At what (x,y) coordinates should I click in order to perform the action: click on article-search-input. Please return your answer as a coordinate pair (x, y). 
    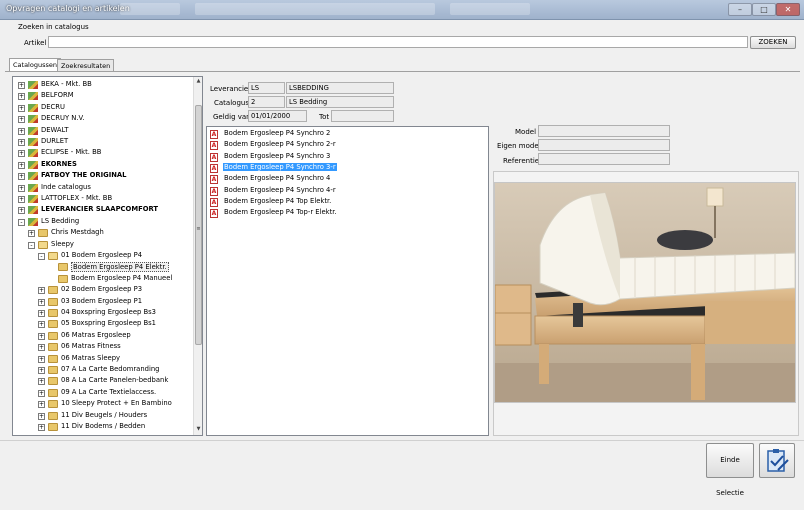
    Looking at the image, I should click on (398, 42).